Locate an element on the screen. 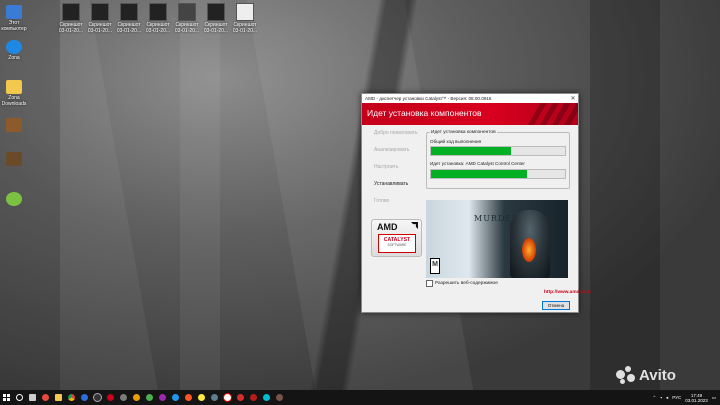 This screenshot has height=405, width=720. start-button is located at coordinates (6, 397).